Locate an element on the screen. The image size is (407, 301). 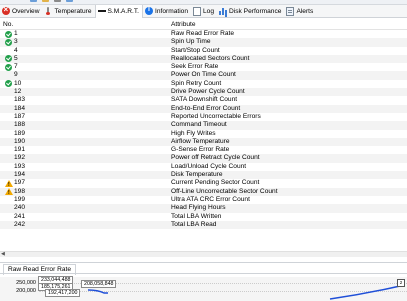
attribute-name: Total LBA Written is located at coordinates (196, 216).